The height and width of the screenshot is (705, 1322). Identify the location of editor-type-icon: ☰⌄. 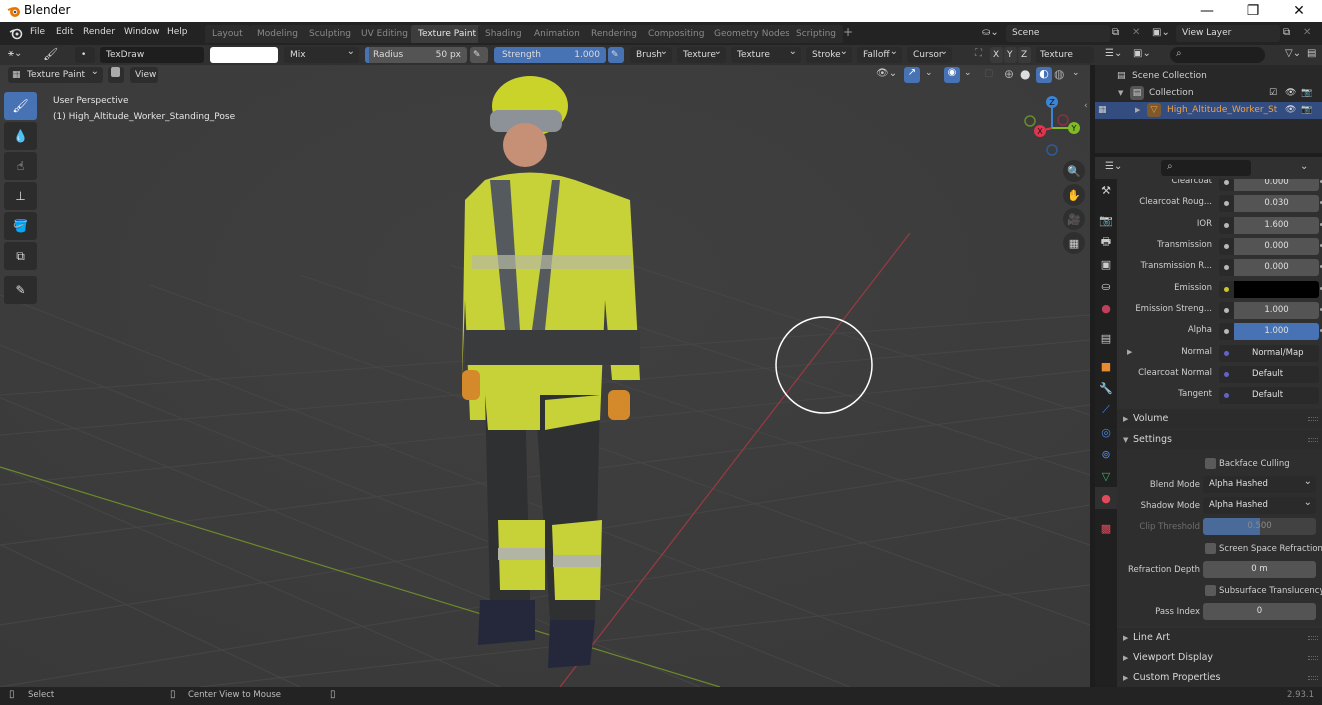
(1113, 166).